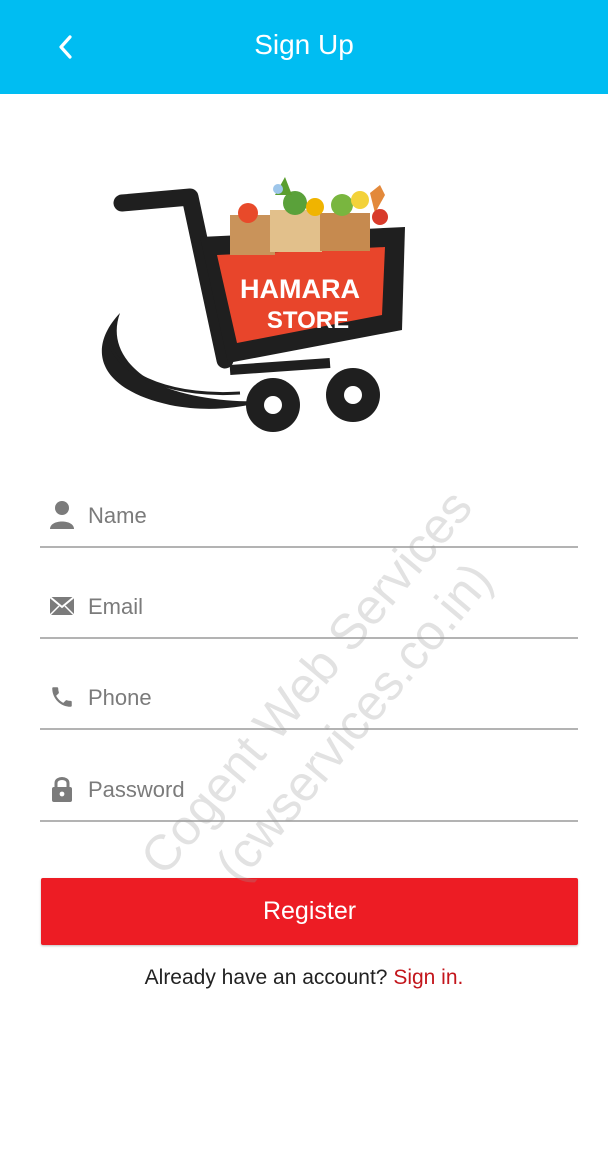  I want to click on phone-icon, so click(62, 697).